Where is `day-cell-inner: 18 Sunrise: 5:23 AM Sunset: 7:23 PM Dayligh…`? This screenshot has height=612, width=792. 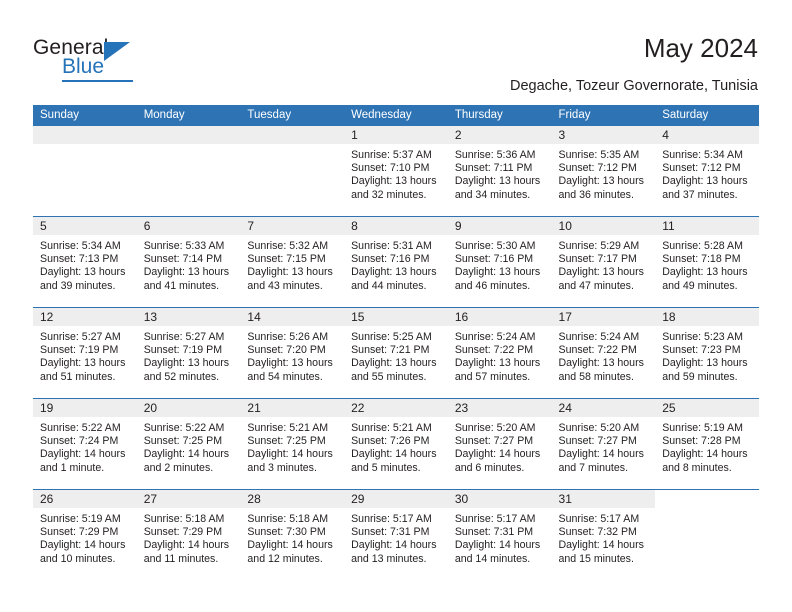
day-cell-inner: 18 Sunrise: 5:23 AM Sunset: 7:23 PM Dayligh… is located at coordinates (707, 353).